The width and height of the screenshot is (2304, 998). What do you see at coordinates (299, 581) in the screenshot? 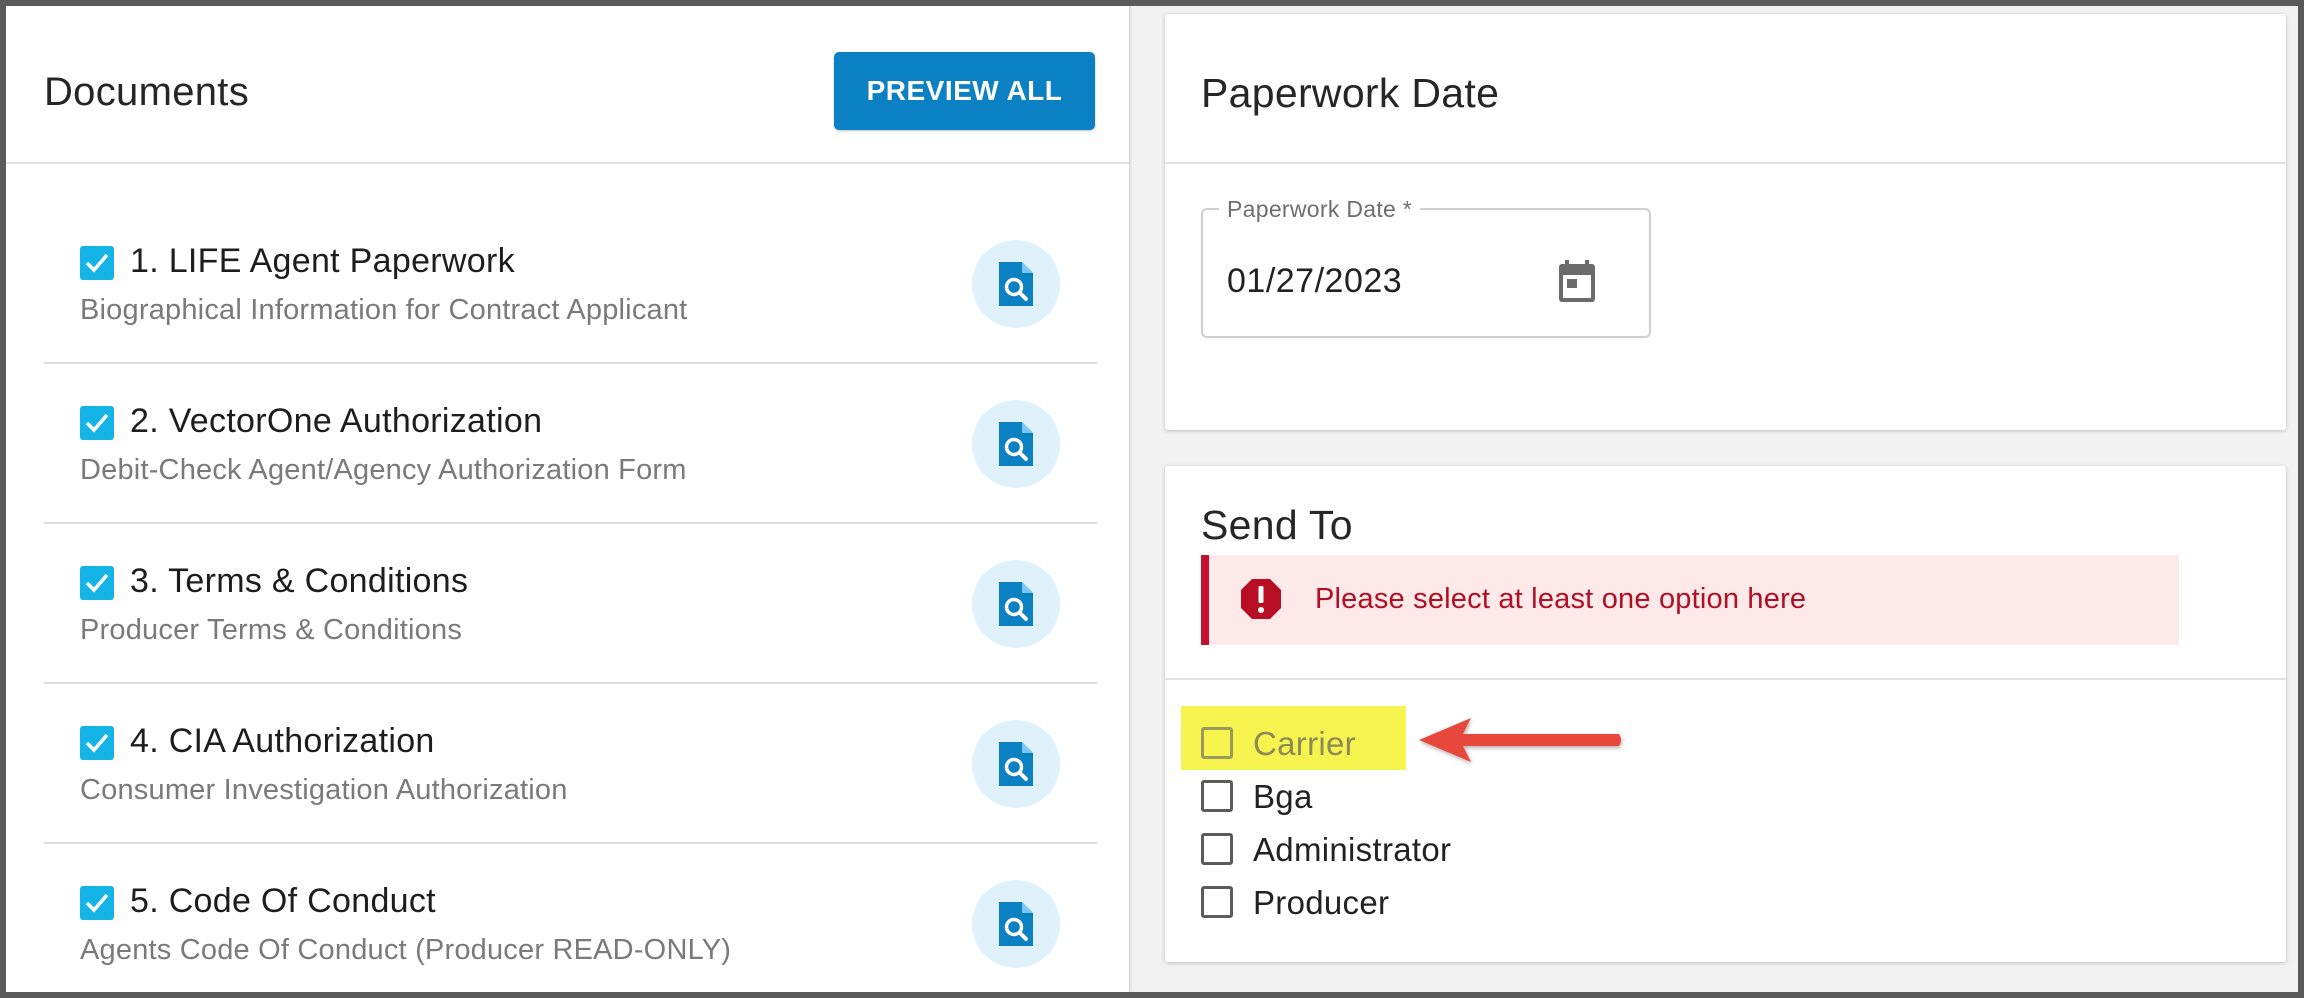
I see `document-title: 3. Terms & Conditions` at bounding box center [299, 581].